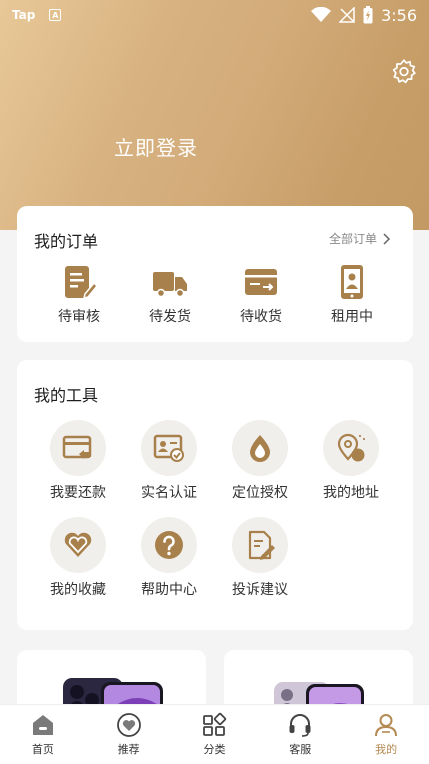  What do you see at coordinates (261, 317) in the screenshot?
I see `order-to-receive-label: 待收货` at bounding box center [261, 317].